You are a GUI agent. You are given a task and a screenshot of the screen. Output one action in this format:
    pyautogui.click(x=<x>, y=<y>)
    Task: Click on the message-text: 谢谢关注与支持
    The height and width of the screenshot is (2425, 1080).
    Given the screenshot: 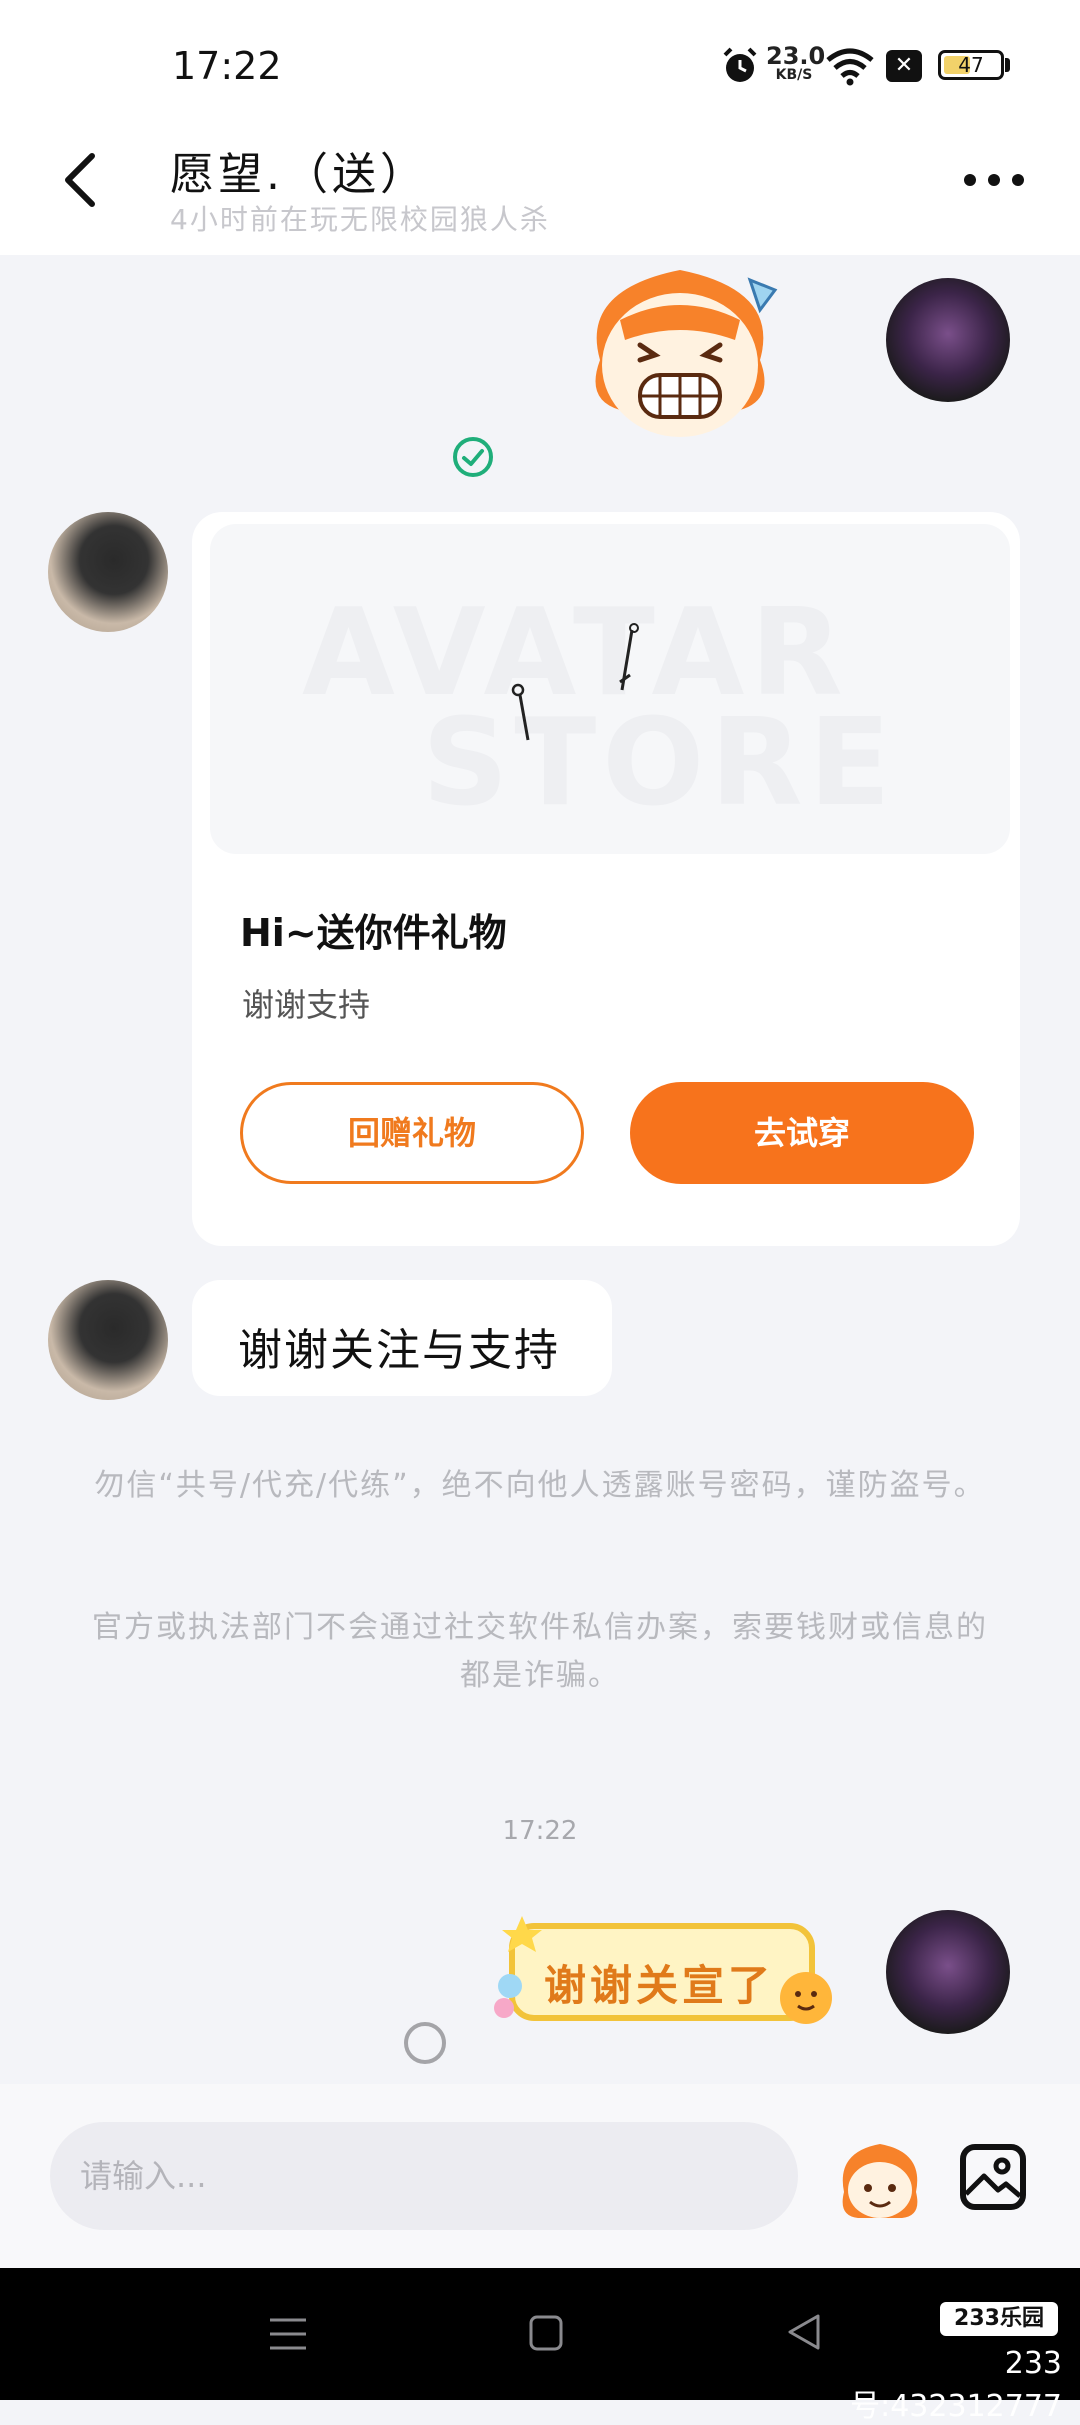 What is the action you would take?
    pyautogui.click(x=399, y=1350)
    